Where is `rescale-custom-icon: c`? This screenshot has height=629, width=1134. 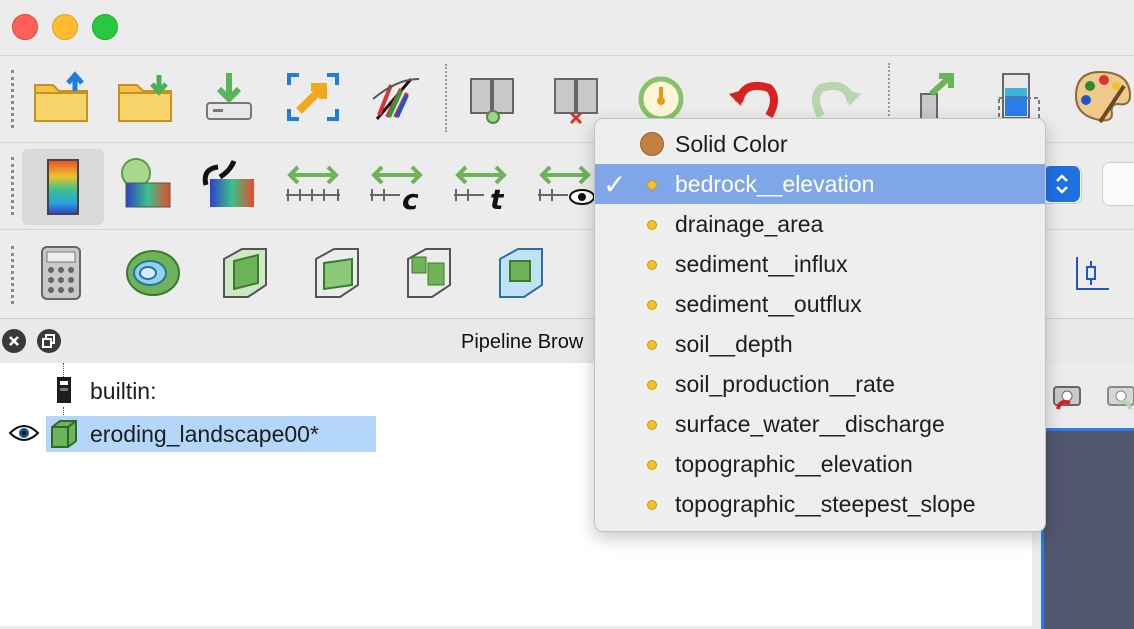 rescale-custom-icon: c is located at coordinates (397, 184).